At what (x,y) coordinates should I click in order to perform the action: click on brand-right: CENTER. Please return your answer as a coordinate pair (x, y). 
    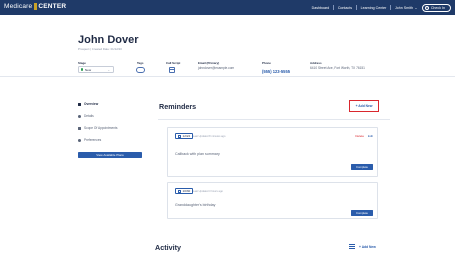
    Looking at the image, I should click on (52, 6).